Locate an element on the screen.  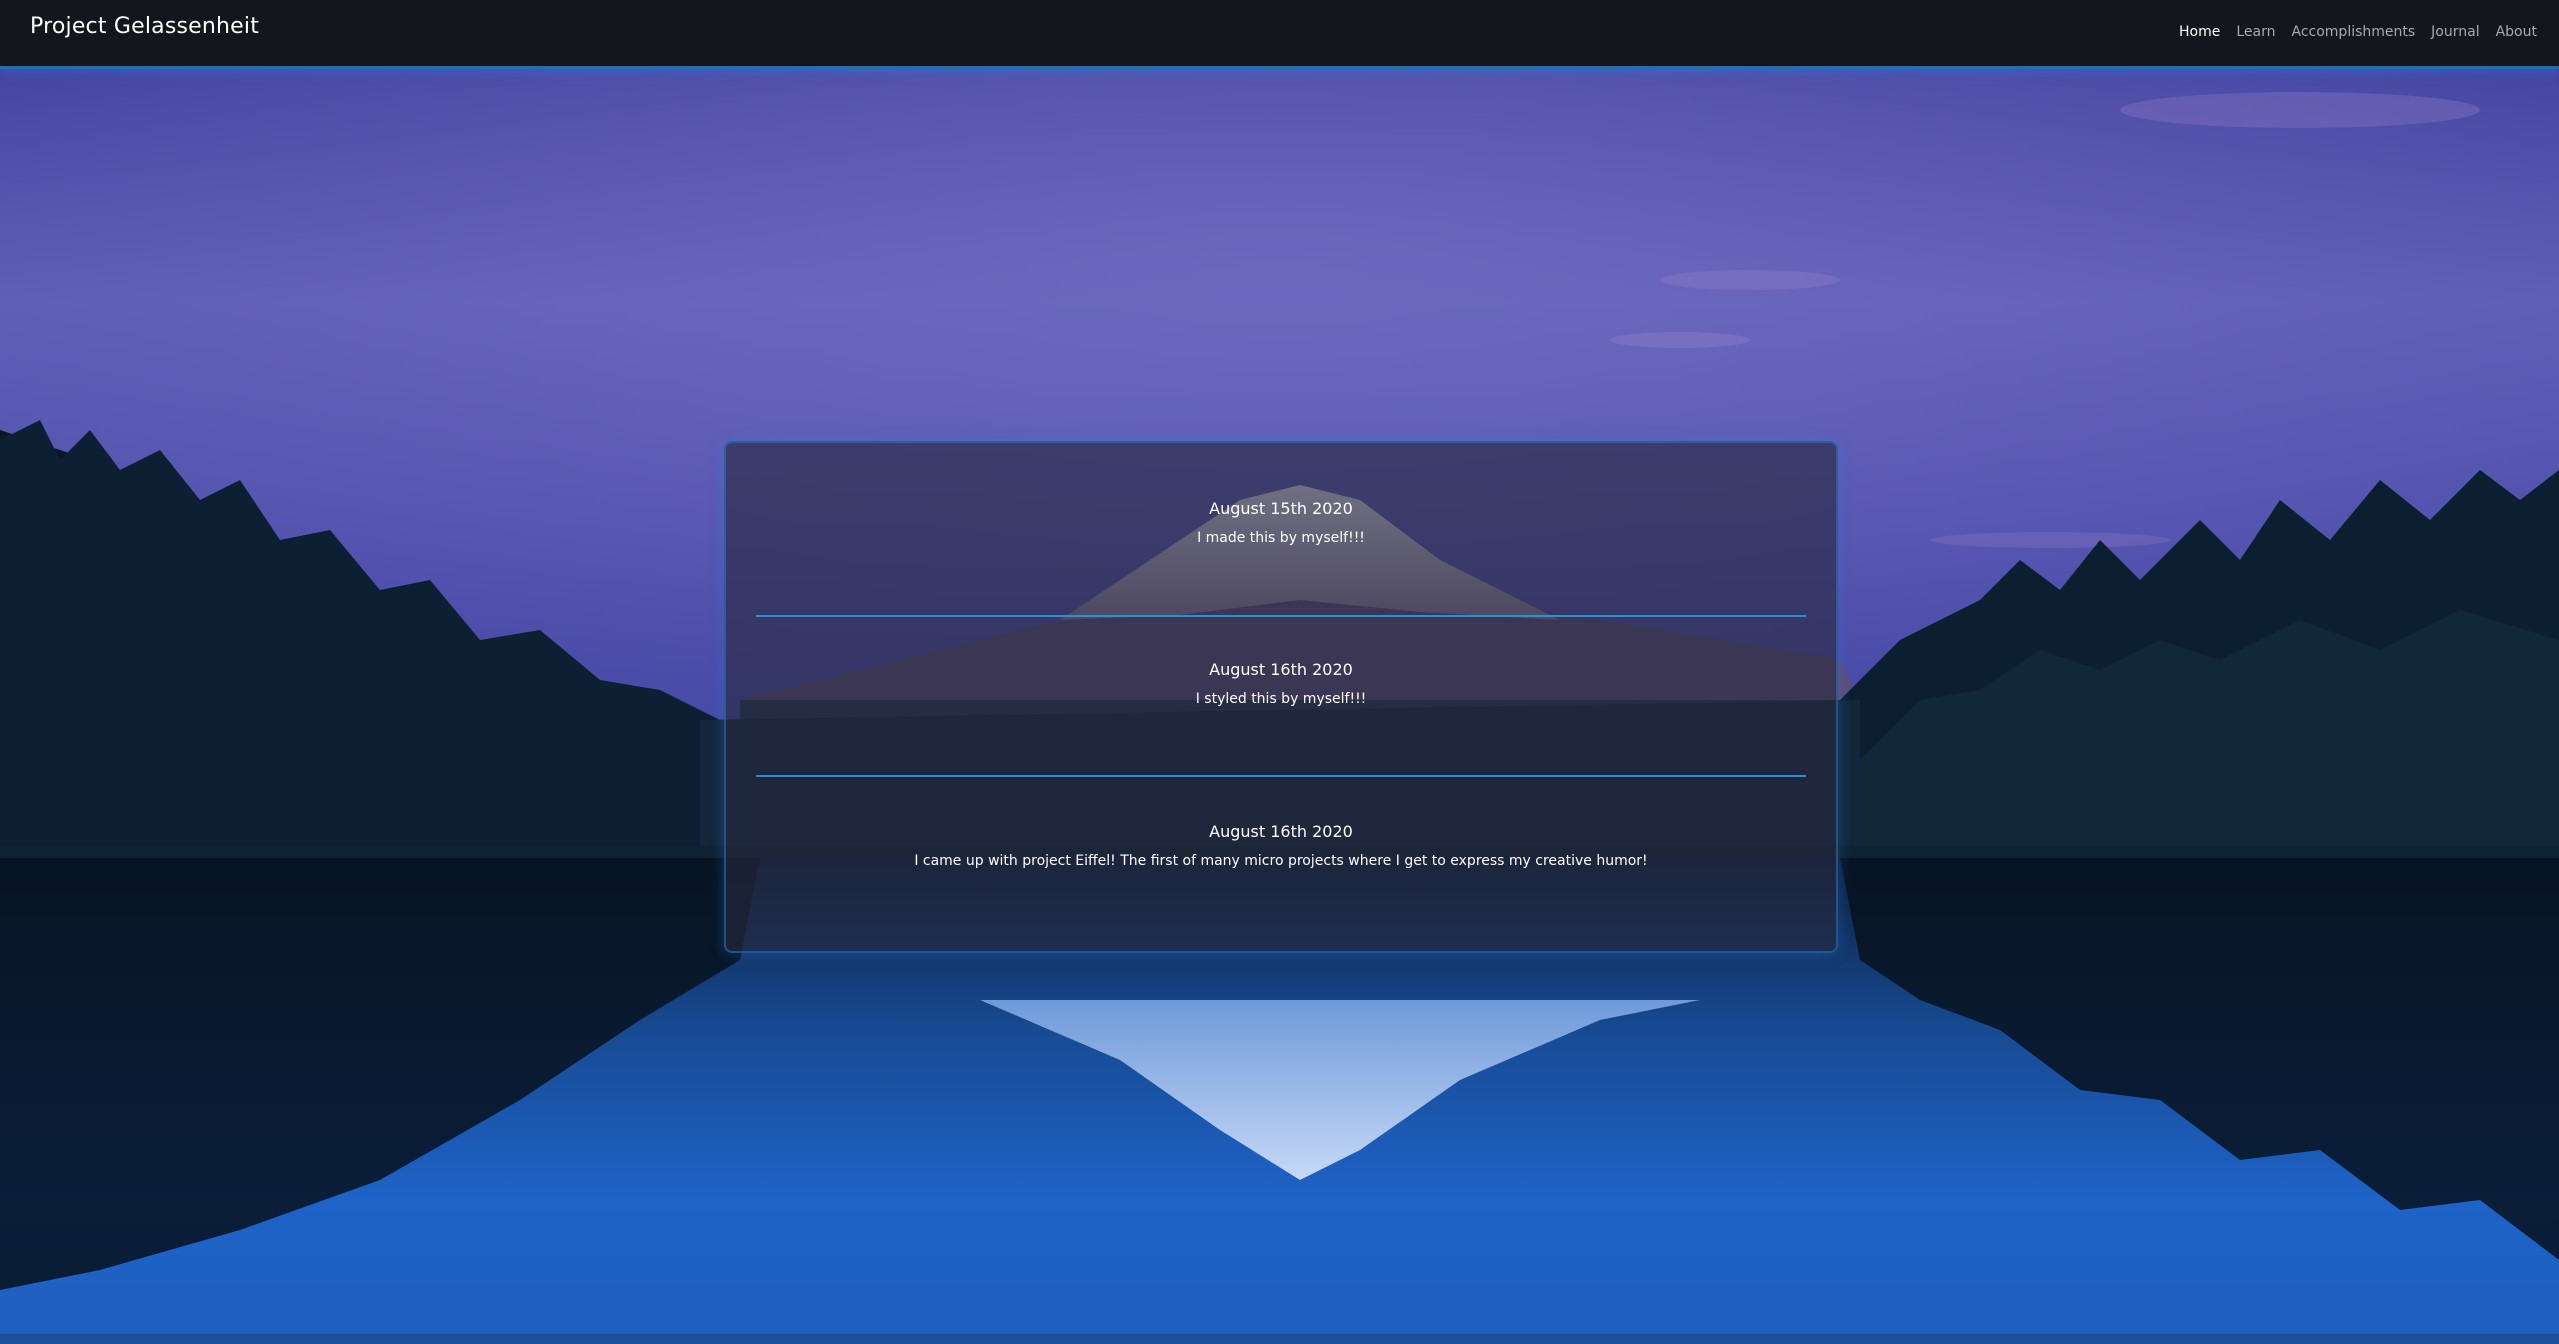
nav-item-about: About is located at coordinates (2516, 32).